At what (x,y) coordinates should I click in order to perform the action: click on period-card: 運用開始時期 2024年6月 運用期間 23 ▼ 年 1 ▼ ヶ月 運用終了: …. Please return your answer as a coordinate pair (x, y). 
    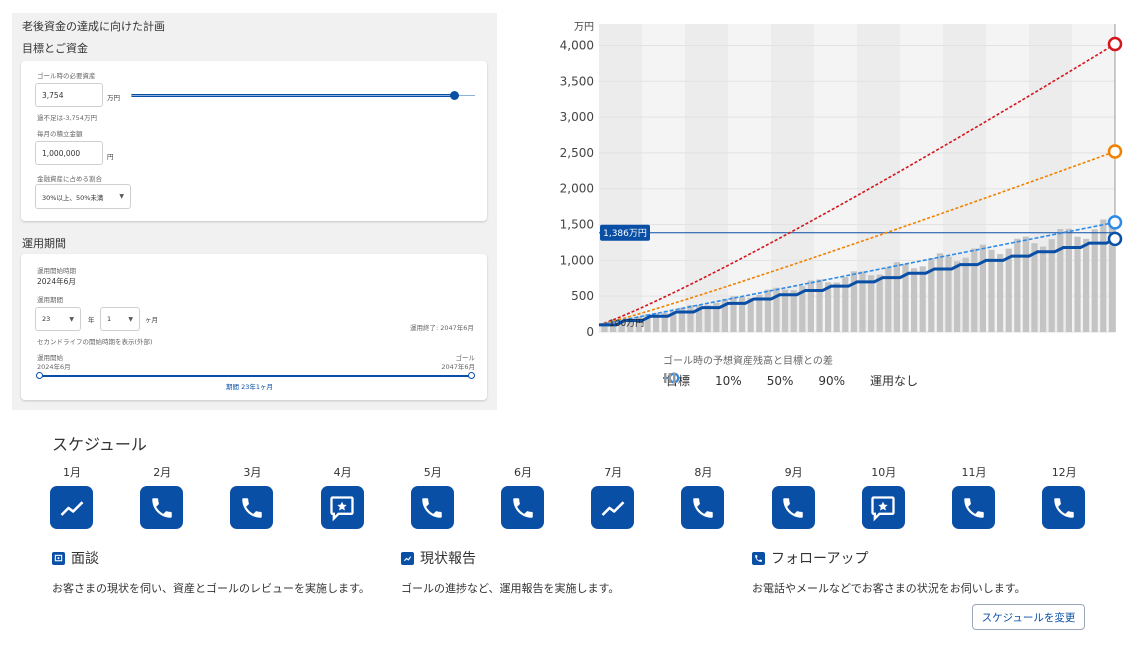
    Looking at the image, I should click on (254, 327).